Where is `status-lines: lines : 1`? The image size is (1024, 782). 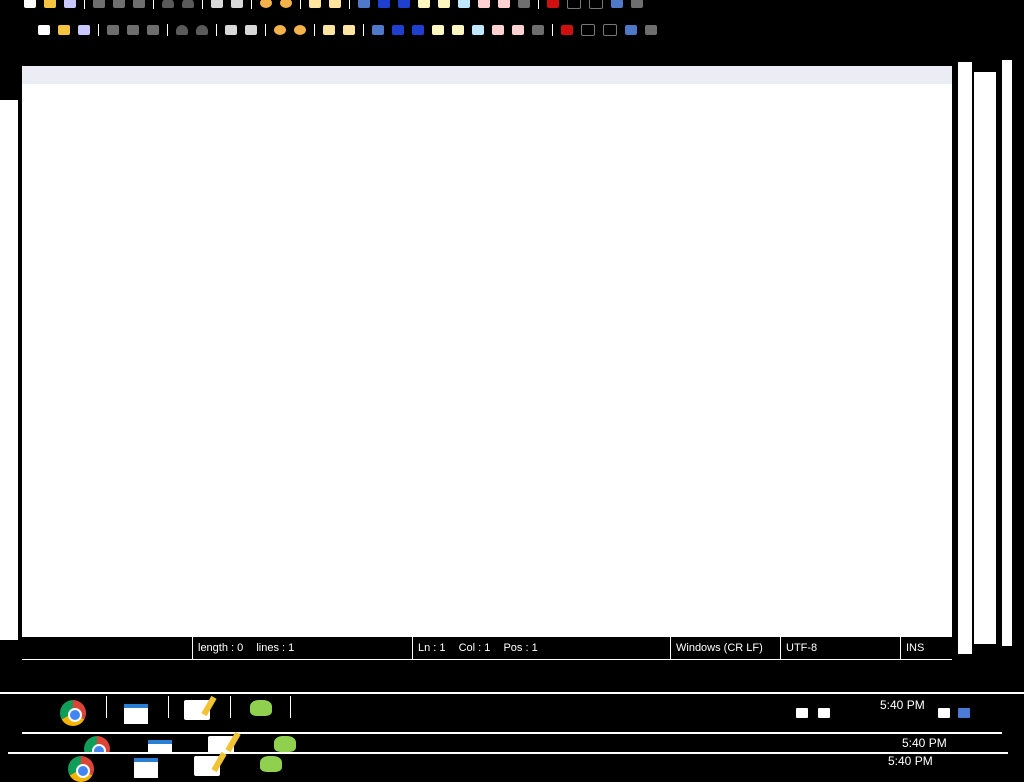
status-lines: lines : 1 is located at coordinates (275, 648).